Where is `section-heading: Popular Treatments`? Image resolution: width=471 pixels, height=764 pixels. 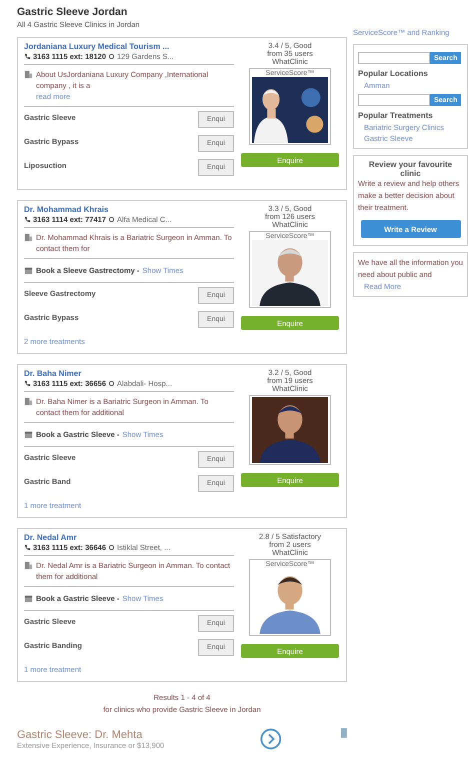
section-heading: Popular Treatments is located at coordinates (396, 115).